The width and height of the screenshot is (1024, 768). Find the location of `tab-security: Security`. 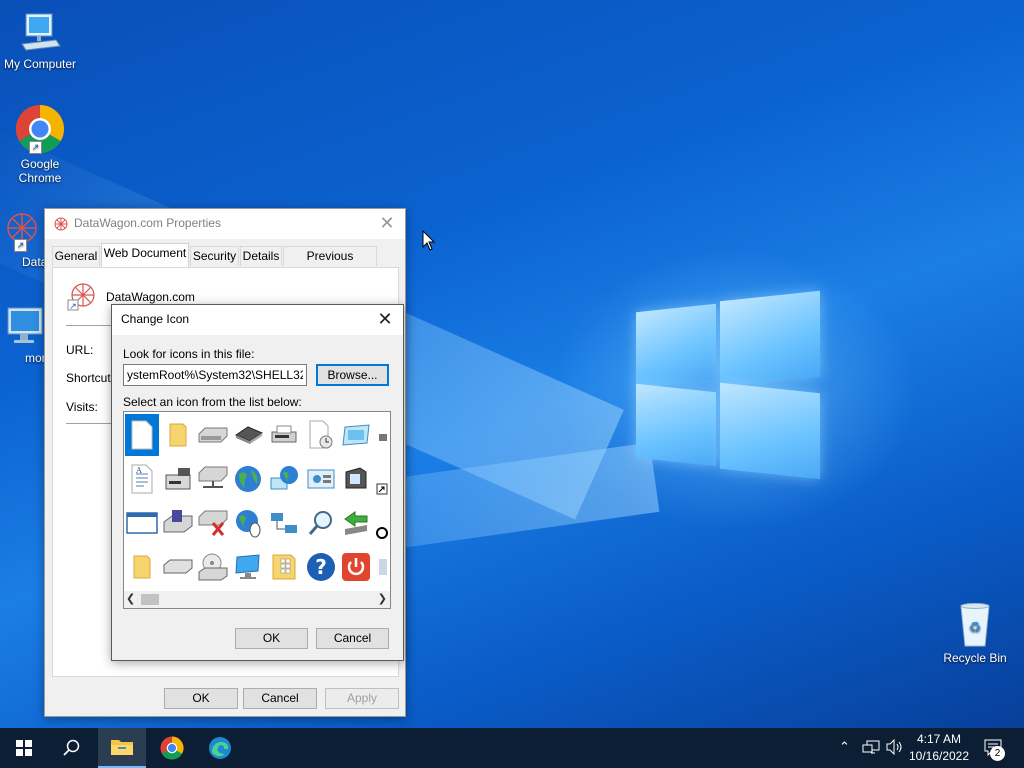

tab-security: Security is located at coordinates (214, 256).